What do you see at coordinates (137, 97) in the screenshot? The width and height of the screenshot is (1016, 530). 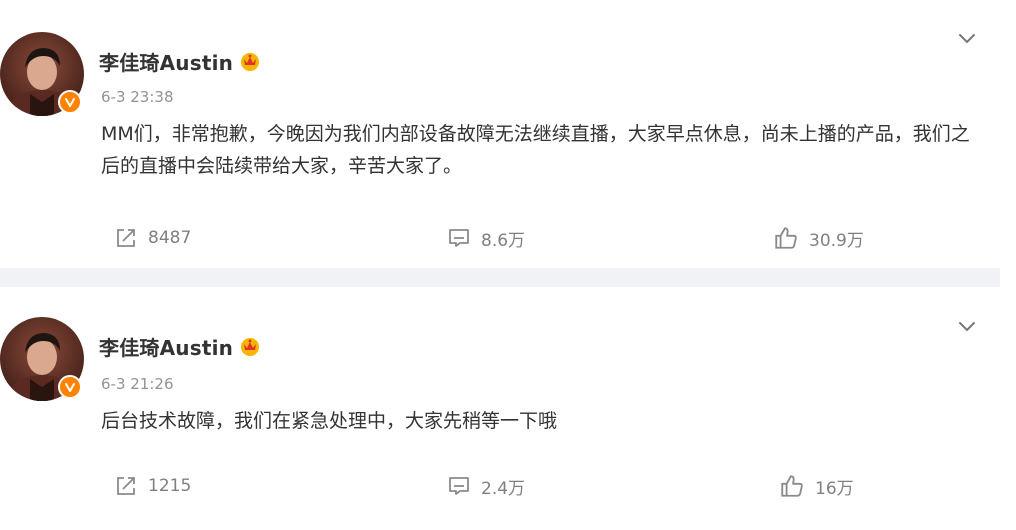 I see `post-time: 6-3 23:38` at bounding box center [137, 97].